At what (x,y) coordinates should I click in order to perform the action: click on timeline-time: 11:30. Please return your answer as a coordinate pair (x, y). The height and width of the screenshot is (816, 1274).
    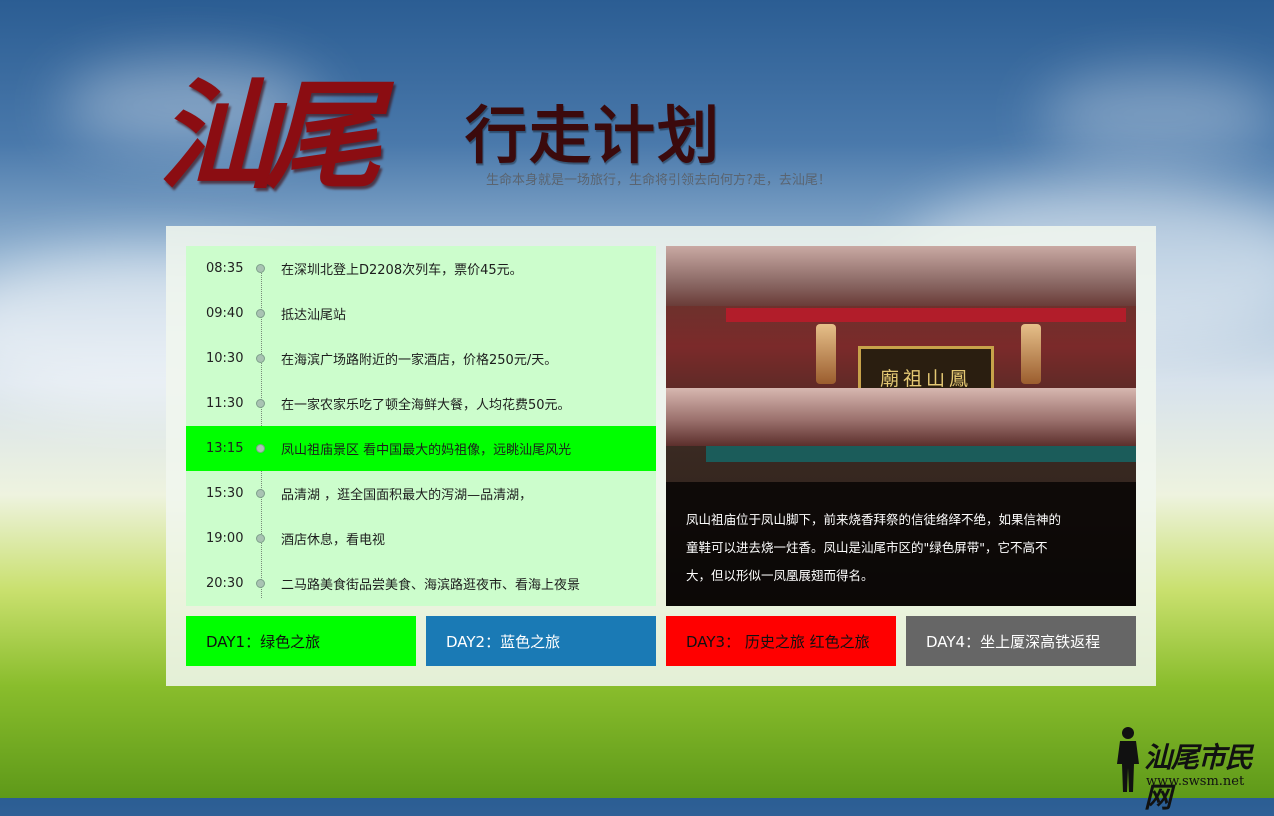
    Looking at the image, I should click on (225, 403).